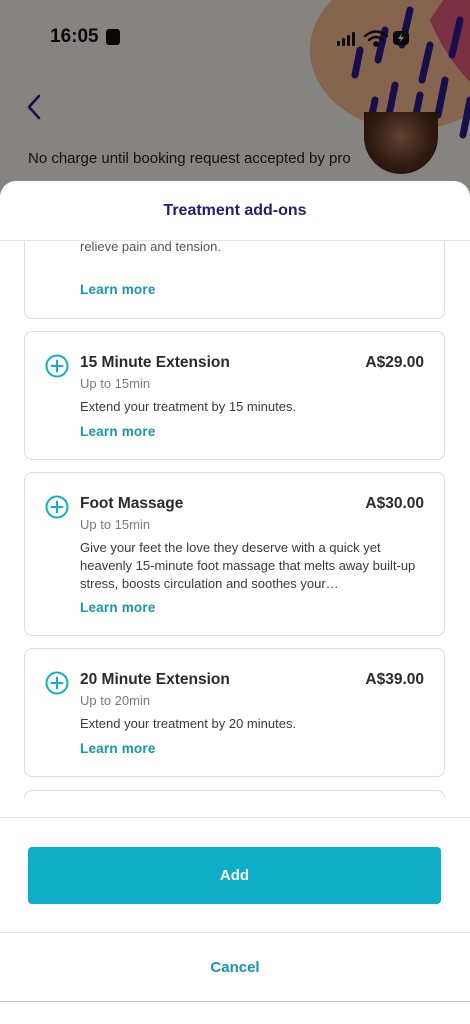 This screenshot has width=470, height=1024. Describe the element at coordinates (234, 794) in the screenshot. I see `addon-card-partial` at that location.